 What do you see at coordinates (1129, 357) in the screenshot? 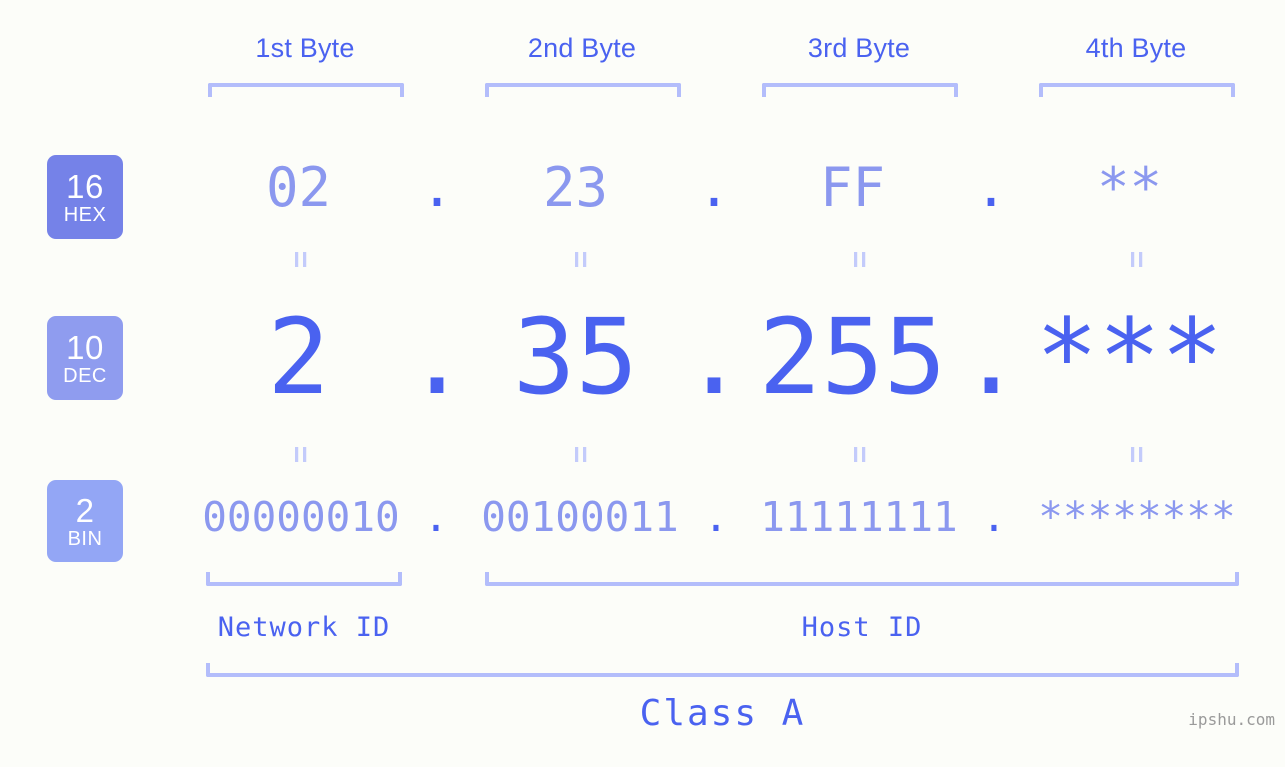
I see `dec-byte-value-4: ***` at bounding box center [1129, 357].